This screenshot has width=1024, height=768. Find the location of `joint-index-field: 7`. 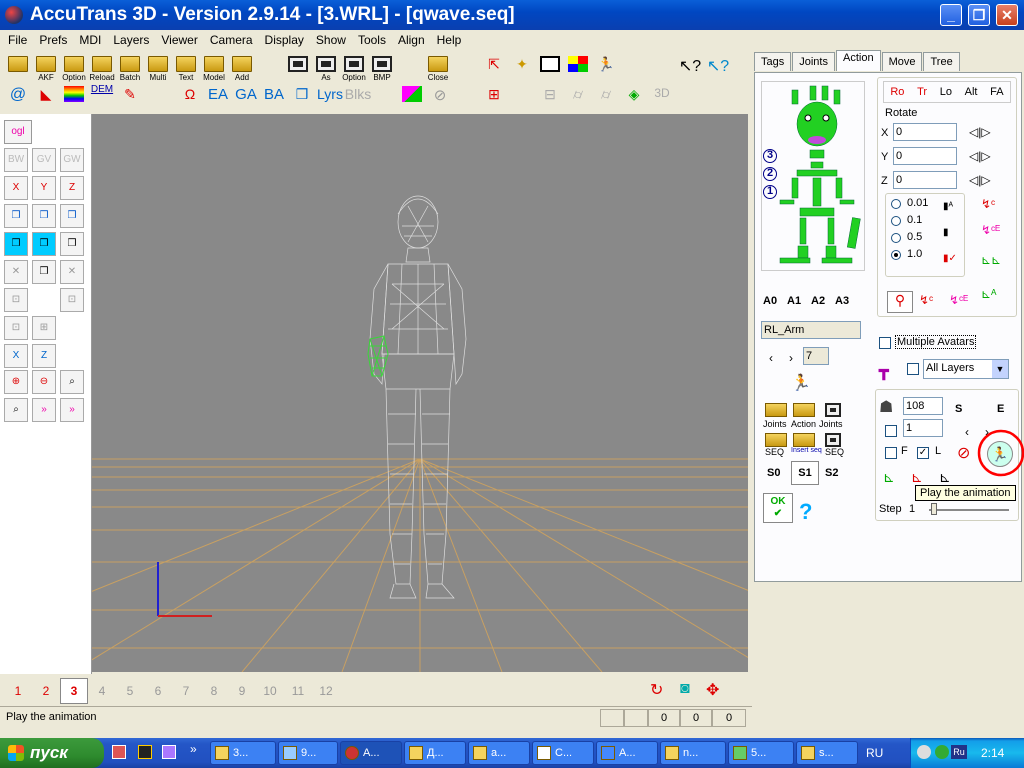

joint-index-field: 7 is located at coordinates (816, 356).